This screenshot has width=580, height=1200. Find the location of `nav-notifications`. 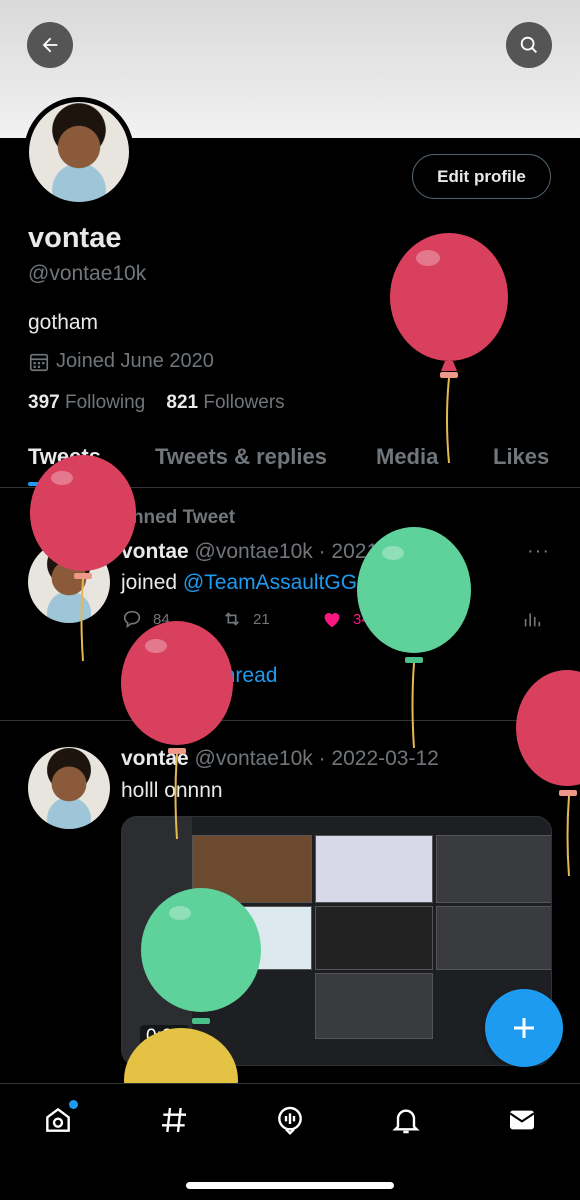

nav-notifications is located at coordinates (406, 1120).